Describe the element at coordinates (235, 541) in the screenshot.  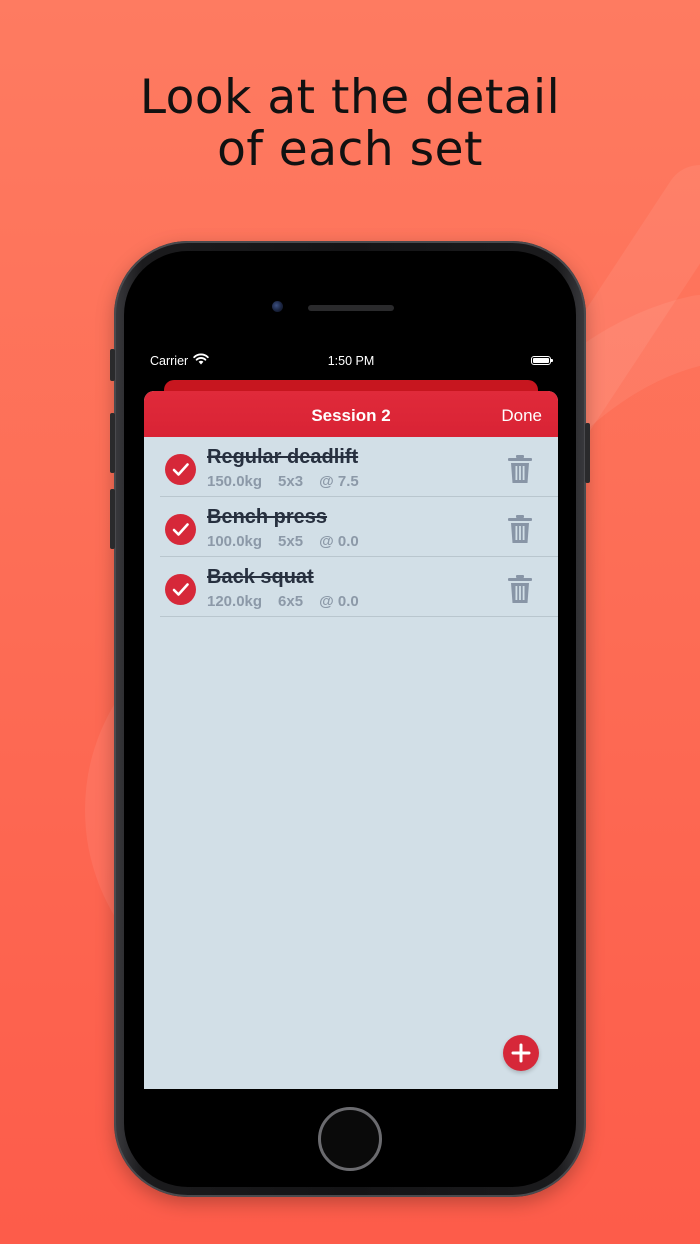
I see `exercise-weight: 100.0kg` at that location.